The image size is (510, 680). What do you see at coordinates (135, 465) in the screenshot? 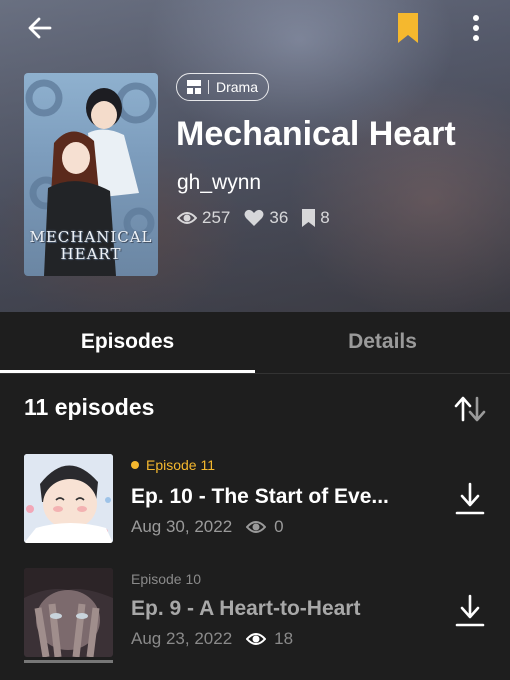
I see `new-dot-icon` at bounding box center [135, 465].